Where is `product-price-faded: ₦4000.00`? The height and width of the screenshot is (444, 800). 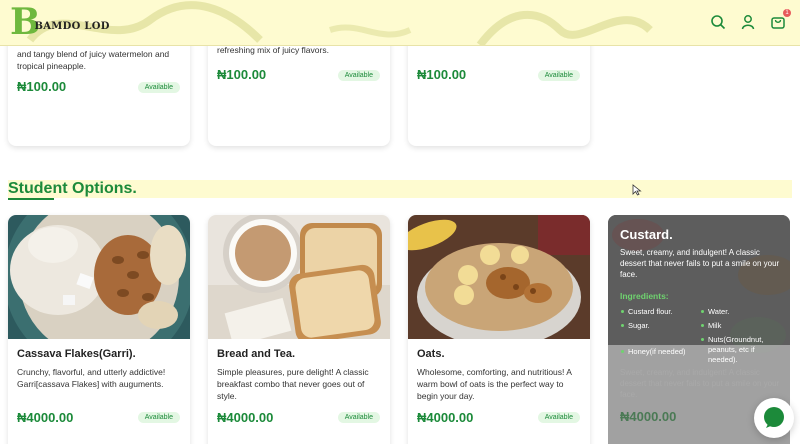 product-price-faded: ₦4000.00 is located at coordinates (648, 416).